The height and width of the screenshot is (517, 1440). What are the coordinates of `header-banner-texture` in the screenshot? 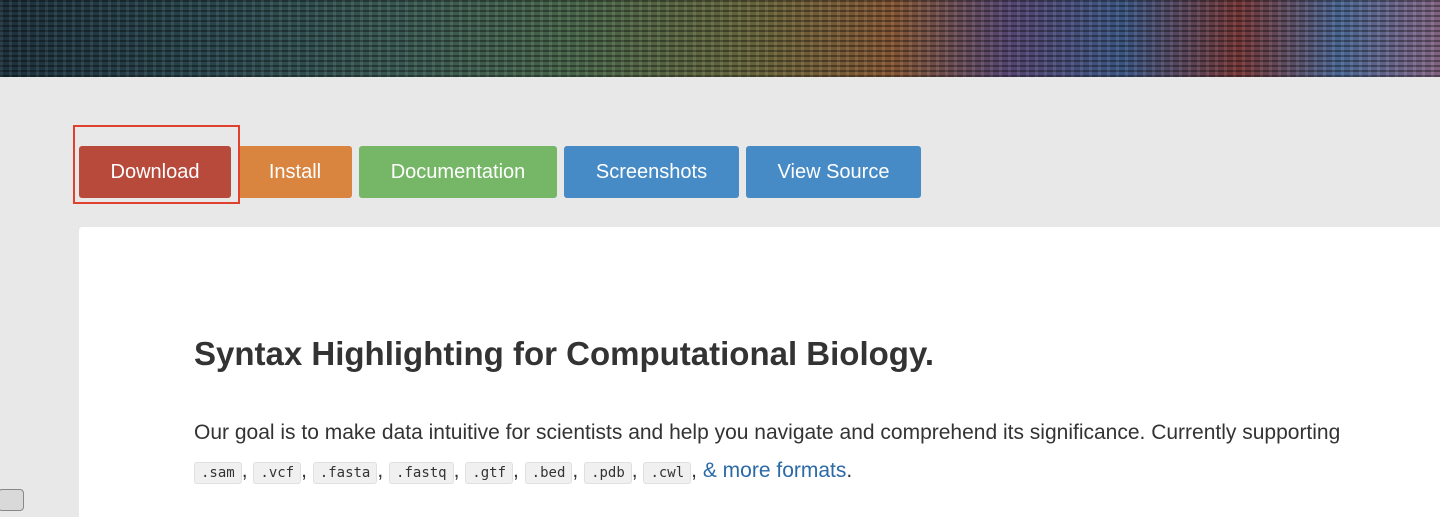 It's located at (720, 38).